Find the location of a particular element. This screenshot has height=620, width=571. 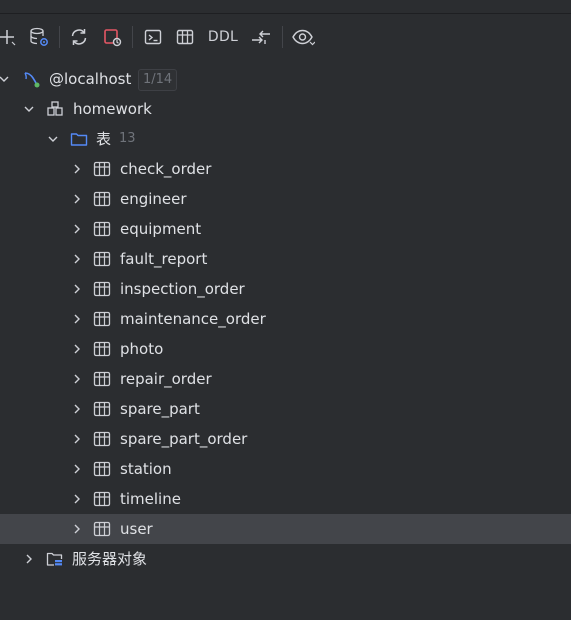

tree-node-table: equipment is located at coordinates (285, 229).